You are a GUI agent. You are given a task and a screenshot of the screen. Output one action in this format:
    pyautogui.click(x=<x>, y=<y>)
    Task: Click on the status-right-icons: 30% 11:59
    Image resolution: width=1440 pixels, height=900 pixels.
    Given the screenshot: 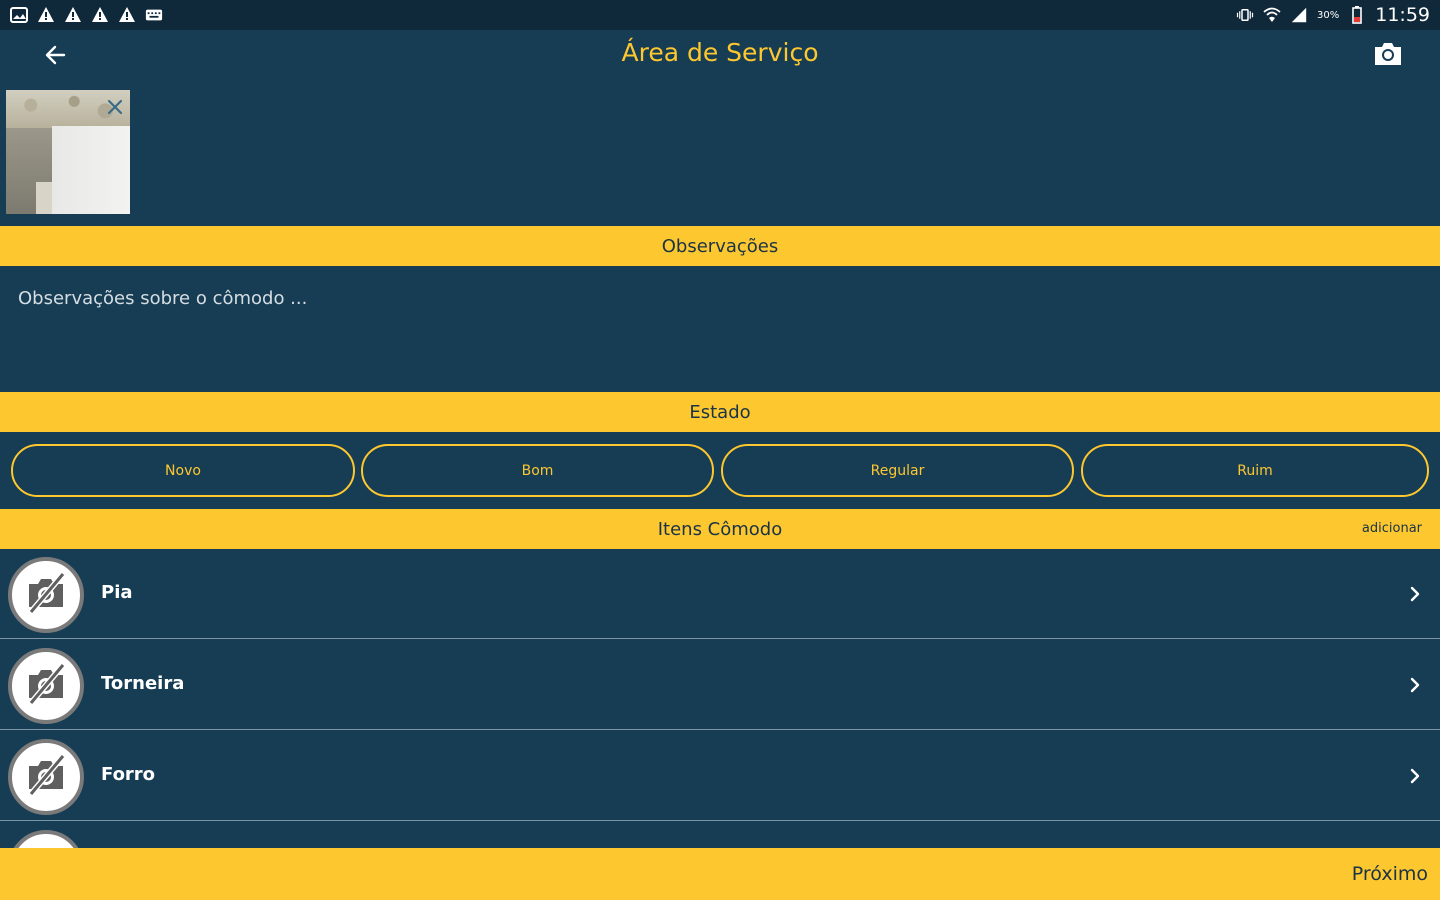 What is the action you would take?
    pyautogui.click(x=1333, y=15)
    